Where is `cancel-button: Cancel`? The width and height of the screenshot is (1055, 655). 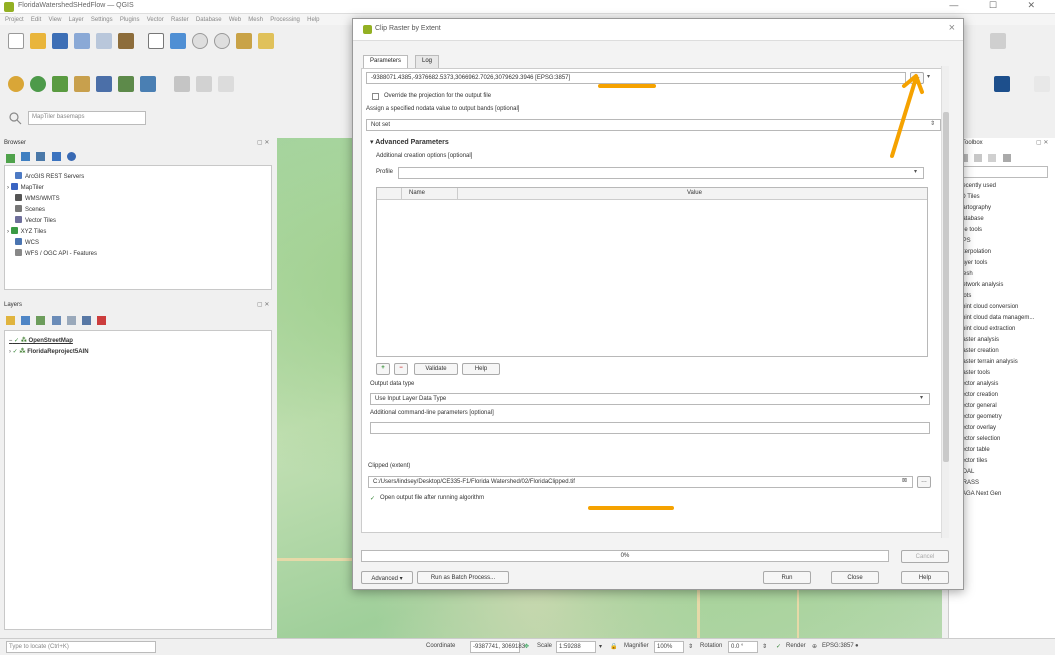
cancel-button: Cancel is located at coordinates (925, 556).